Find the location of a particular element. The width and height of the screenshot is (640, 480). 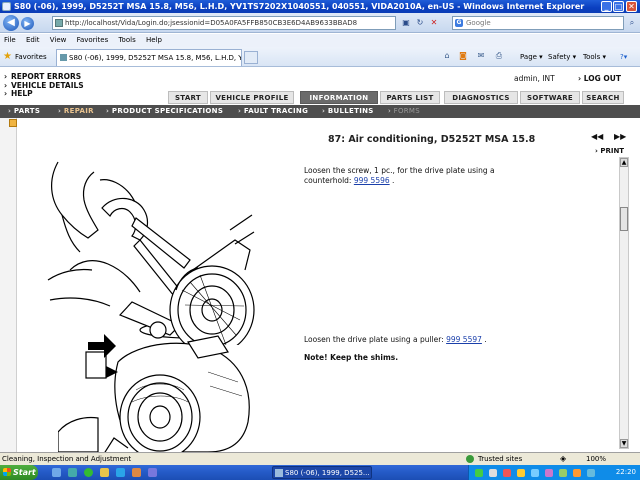

logout-link: LOG OUT is located at coordinates (599, 78).